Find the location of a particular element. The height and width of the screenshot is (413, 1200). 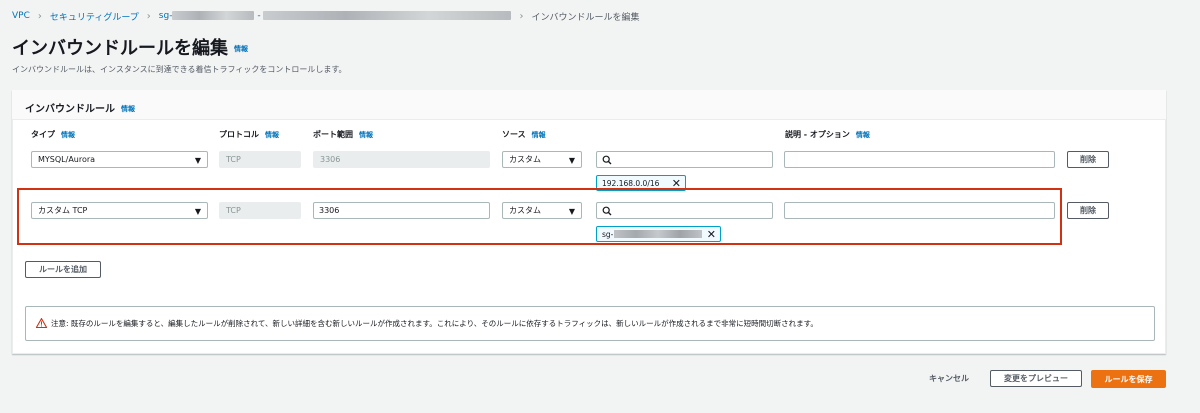

source-token-value: sg- is located at coordinates (608, 234).